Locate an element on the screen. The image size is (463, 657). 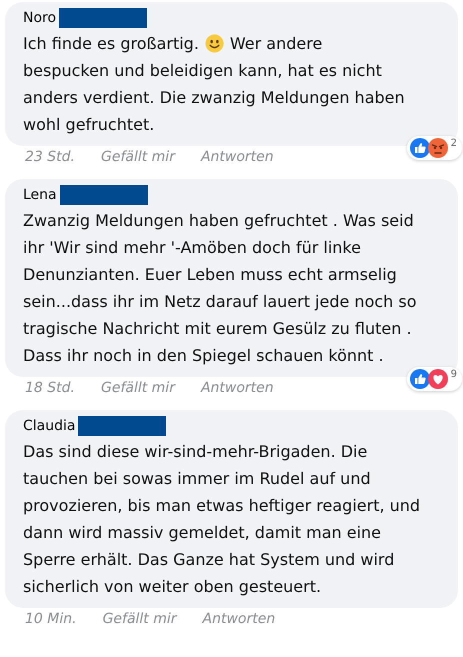
comment-text: Ich finde es großartig. is located at coordinates (111, 44).